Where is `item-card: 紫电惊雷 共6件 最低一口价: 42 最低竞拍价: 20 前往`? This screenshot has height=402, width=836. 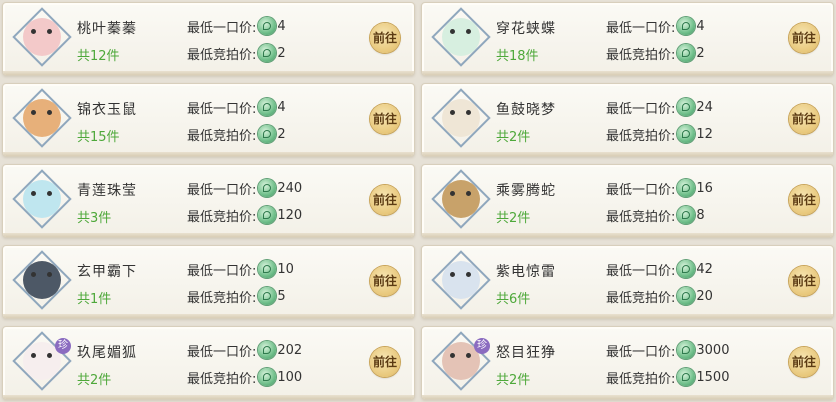
item-card: 紫电惊雷 共6件 最低一口价: 42 最低竞拍价: 20 前往 is located at coordinates (627, 282).